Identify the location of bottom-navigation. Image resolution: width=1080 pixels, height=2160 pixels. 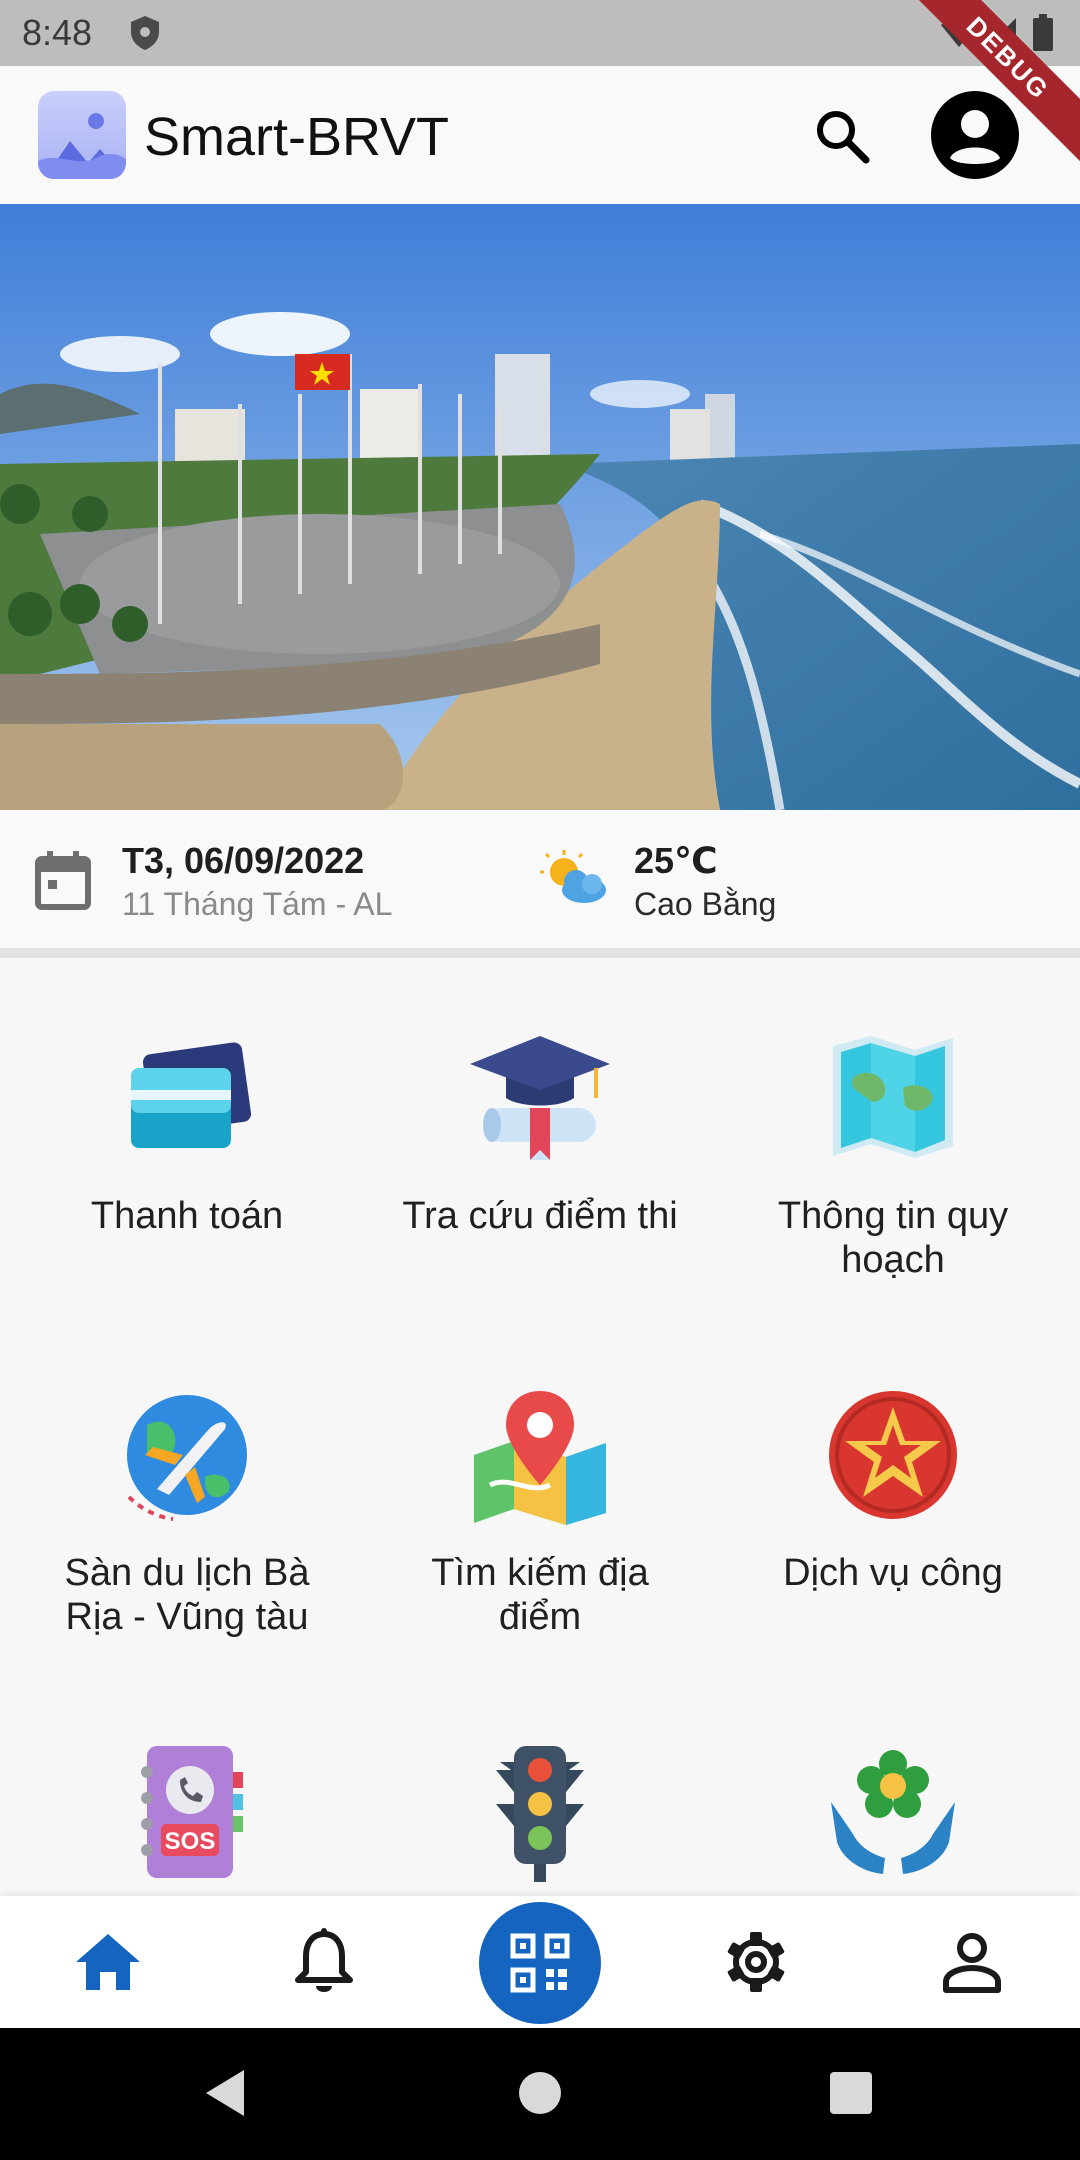
(540, 1962).